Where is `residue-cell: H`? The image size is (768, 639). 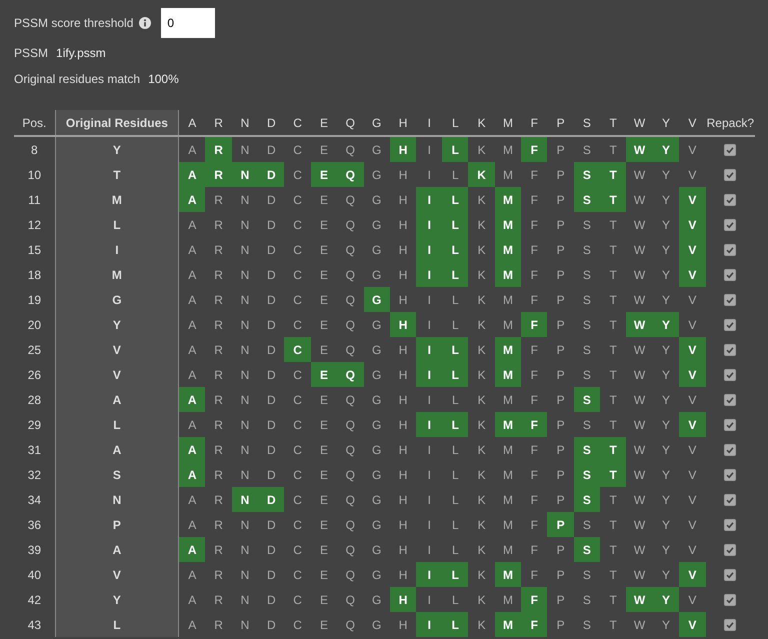 residue-cell: H is located at coordinates (403, 199).